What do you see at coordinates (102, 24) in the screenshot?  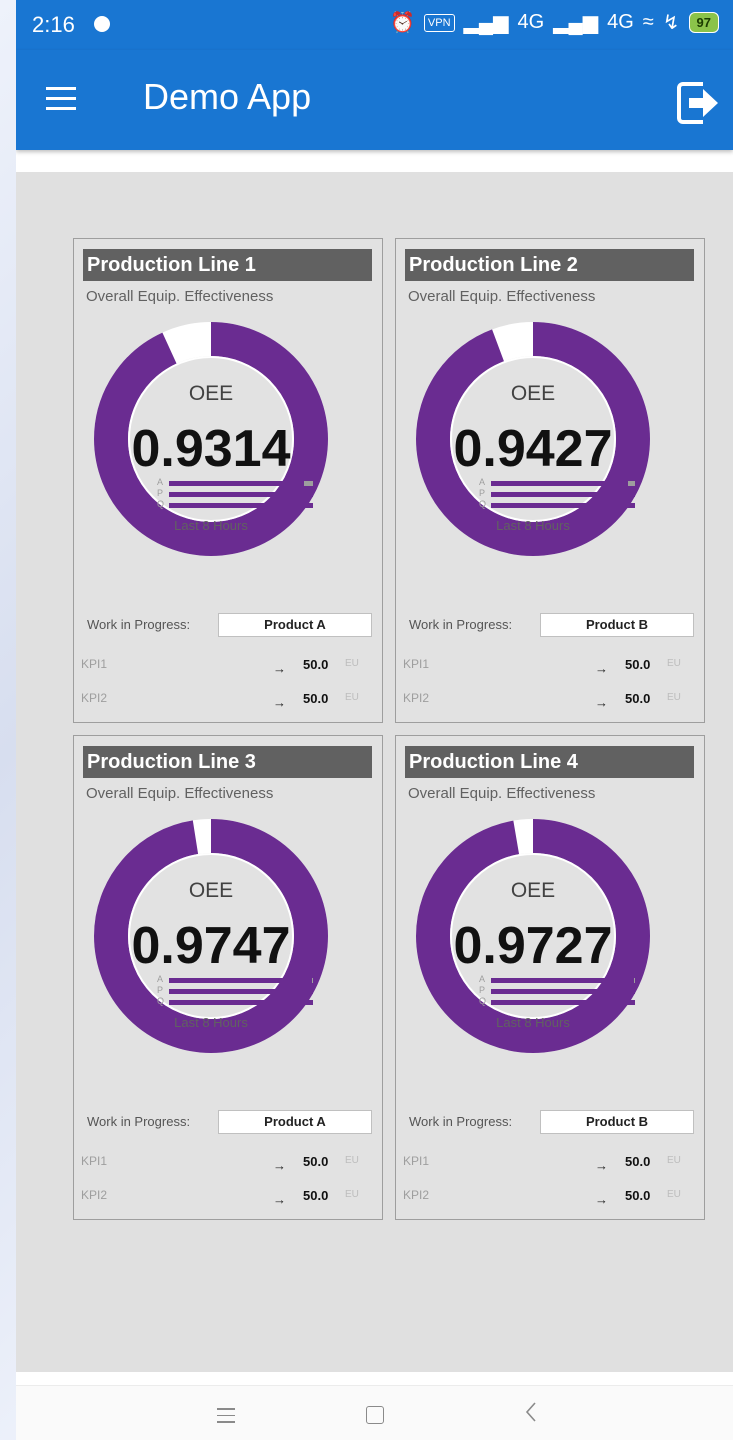 I see `notification-icon` at bounding box center [102, 24].